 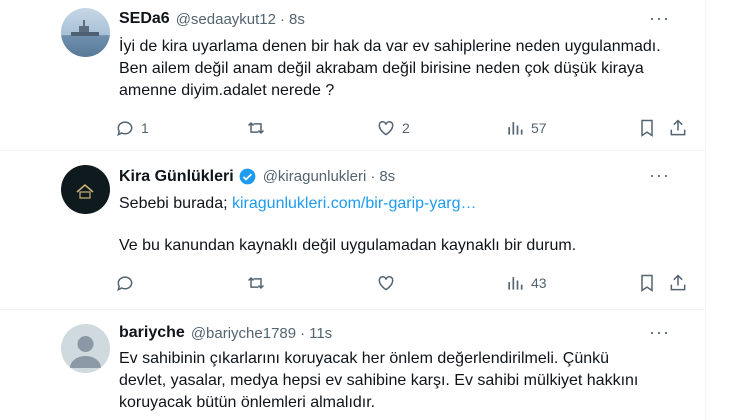 What do you see at coordinates (243, 333) in the screenshot?
I see `user-handle: @bariyche1789` at bounding box center [243, 333].